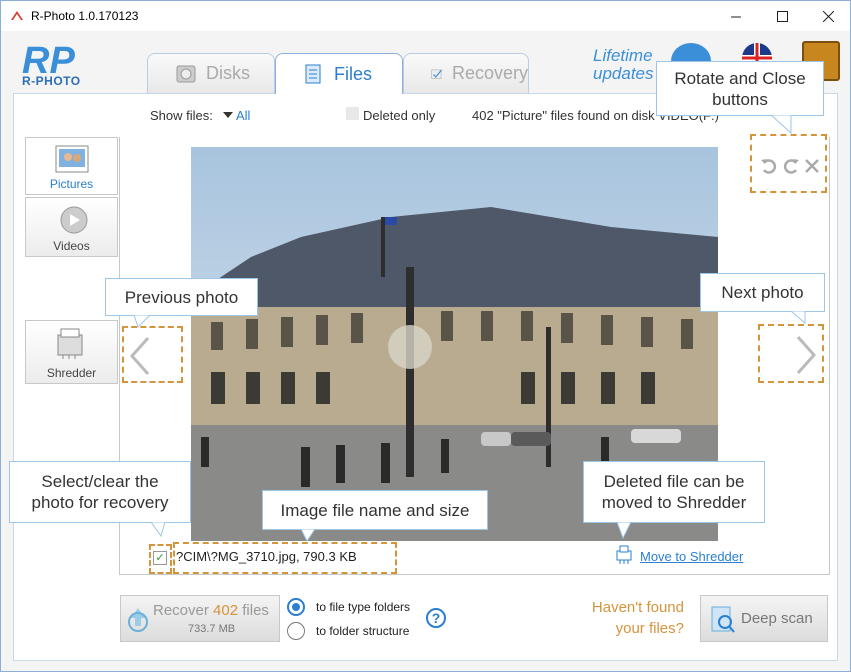  What do you see at coordinates (71, 373) in the screenshot?
I see `category-shredder-label: Shredder` at bounding box center [71, 373].